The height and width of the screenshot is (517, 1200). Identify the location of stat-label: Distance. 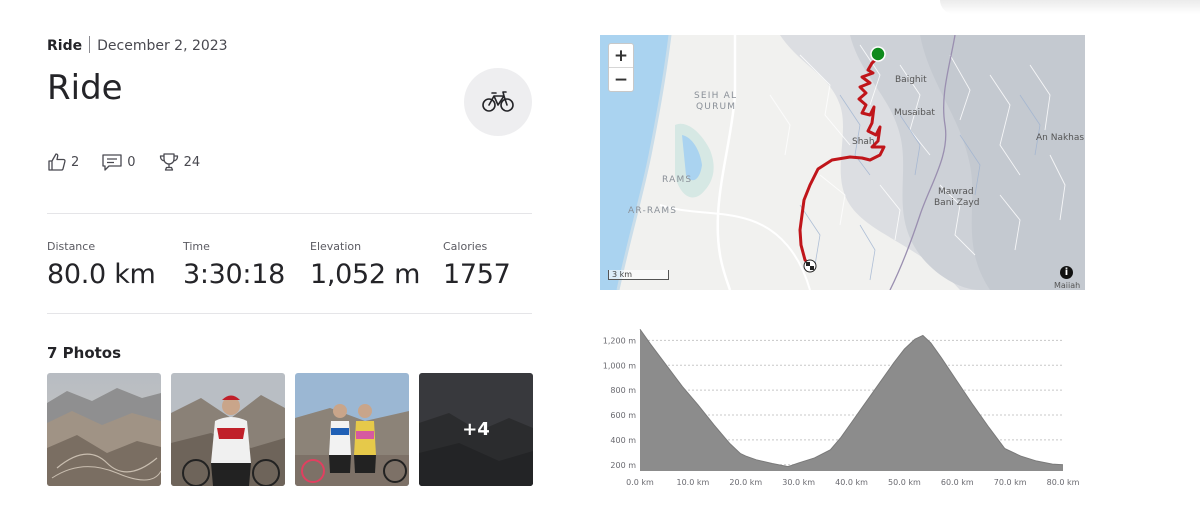
(71, 246).